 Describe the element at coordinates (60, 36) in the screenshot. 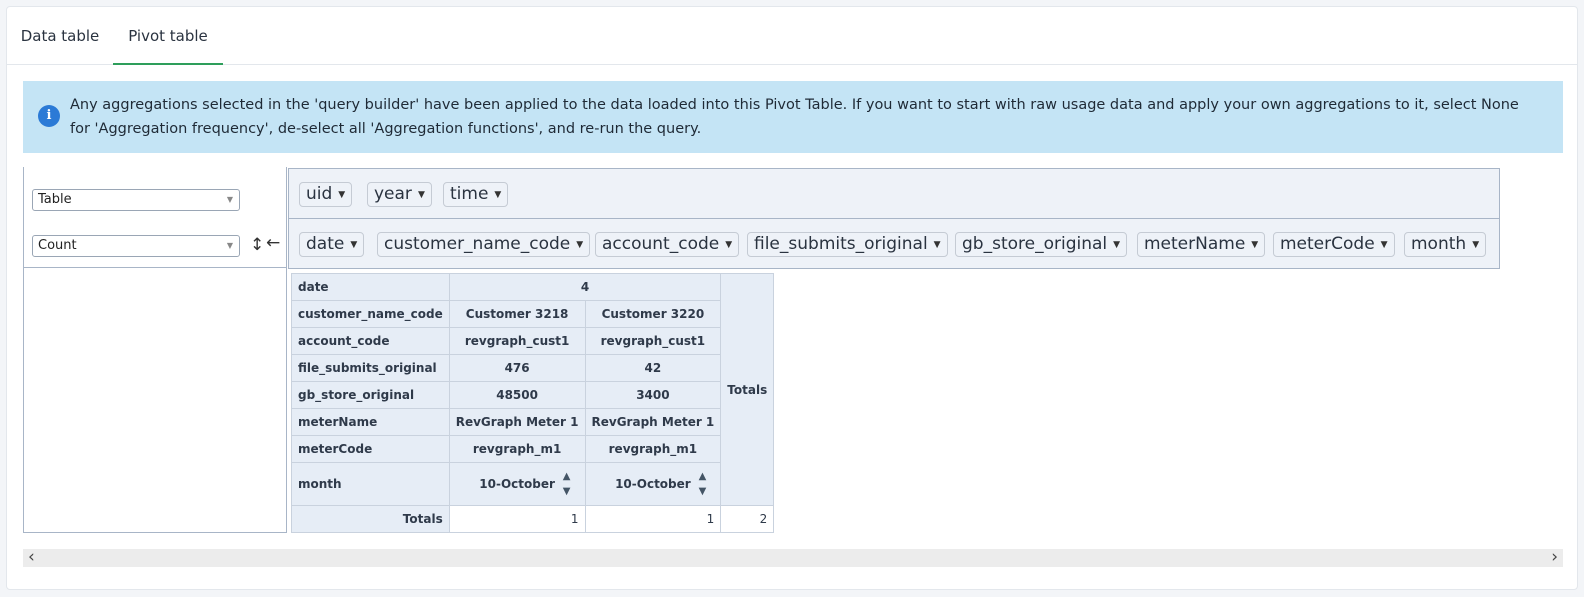

I see `tab-data-table: Data table` at that location.